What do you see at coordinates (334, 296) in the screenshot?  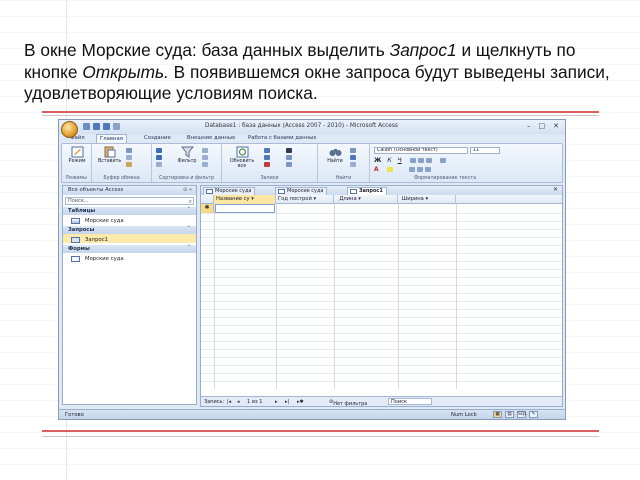 I see `column-divider` at bounding box center [334, 296].